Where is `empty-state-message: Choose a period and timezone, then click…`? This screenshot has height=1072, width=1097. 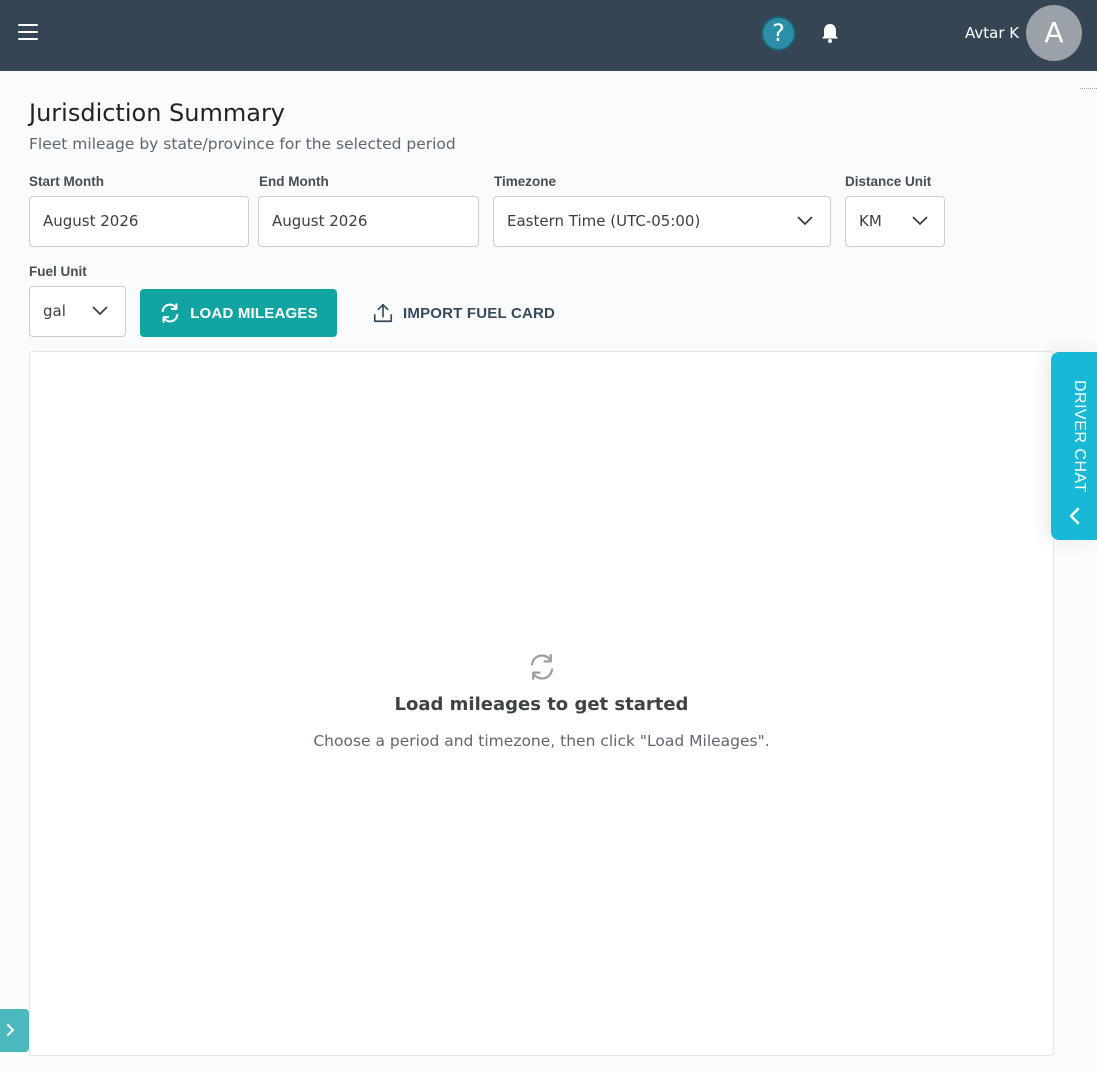 empty-state-message: Choose a period and timezone, then click… is located at coordinates (541, 741).